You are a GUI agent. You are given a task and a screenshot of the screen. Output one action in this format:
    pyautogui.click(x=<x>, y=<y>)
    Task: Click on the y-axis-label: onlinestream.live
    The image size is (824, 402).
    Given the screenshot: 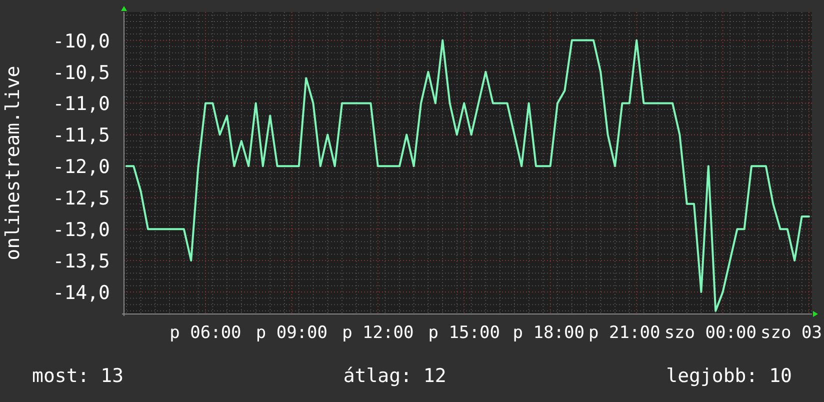 What is the action you would take?
    pyautogui.click(x=13, y=163)
    